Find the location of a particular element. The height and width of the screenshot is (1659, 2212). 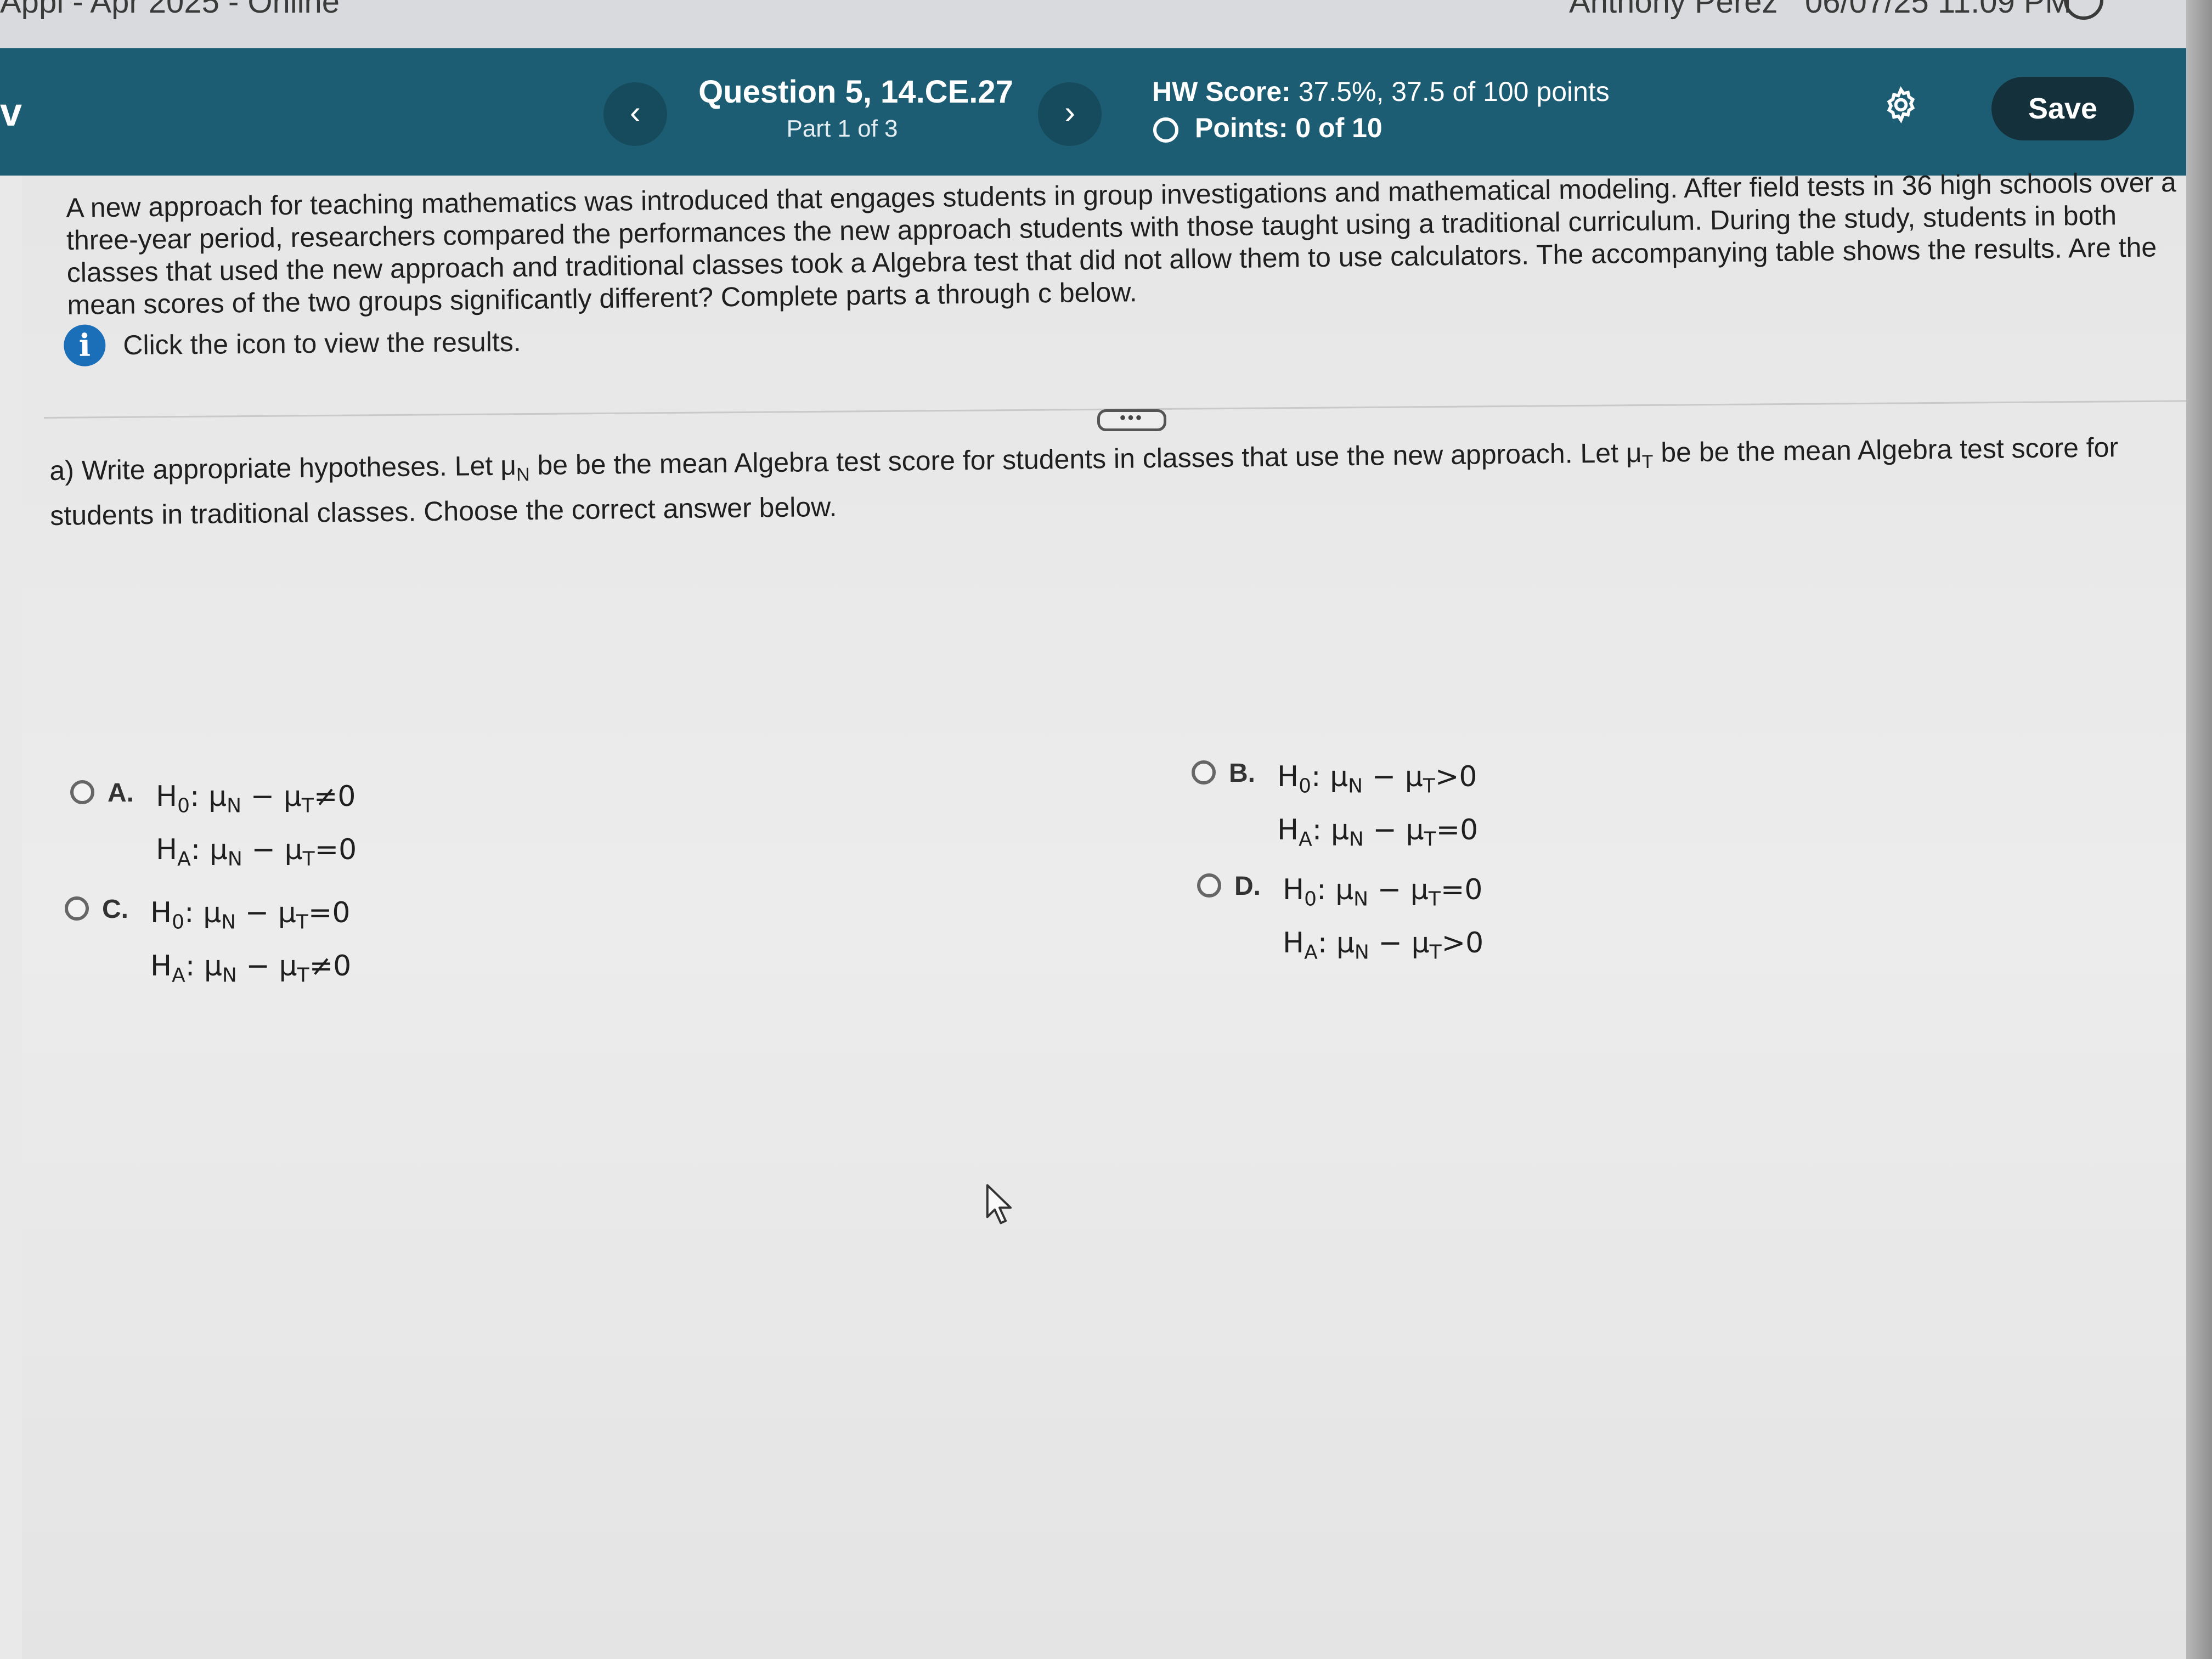

part-a-sub-t: T is located at coordinates (1647, 462).